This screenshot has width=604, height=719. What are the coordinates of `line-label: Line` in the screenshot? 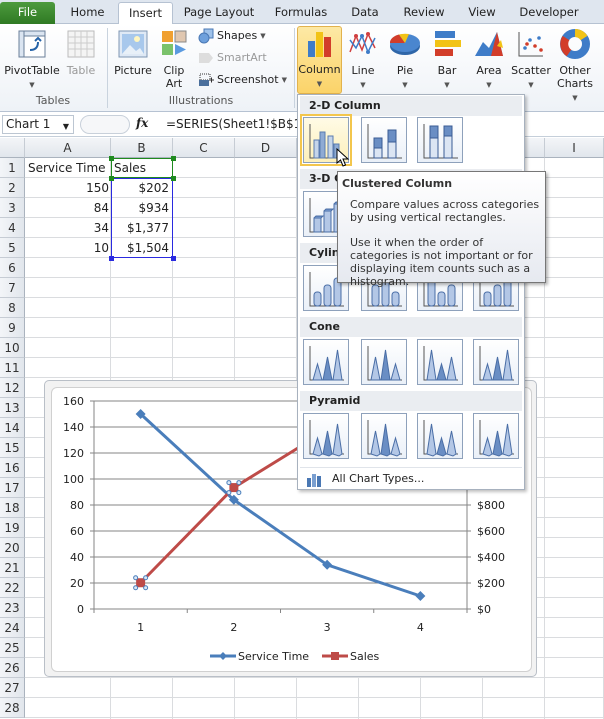 It's located at (363, 70).